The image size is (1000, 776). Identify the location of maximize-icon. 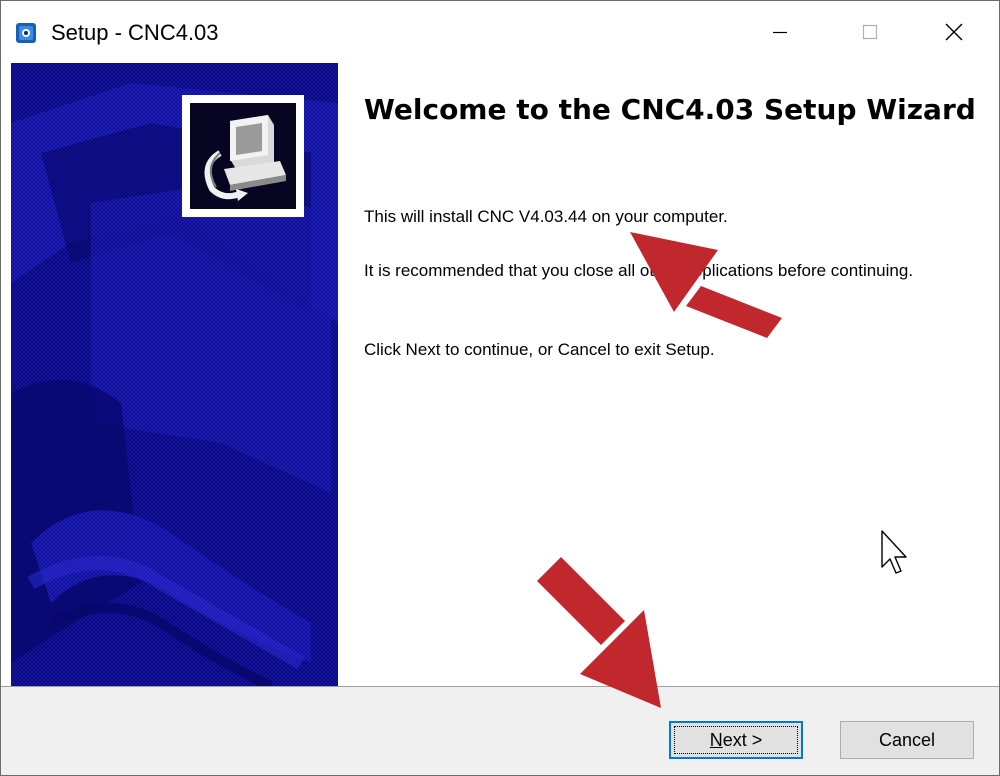
(870, 32).